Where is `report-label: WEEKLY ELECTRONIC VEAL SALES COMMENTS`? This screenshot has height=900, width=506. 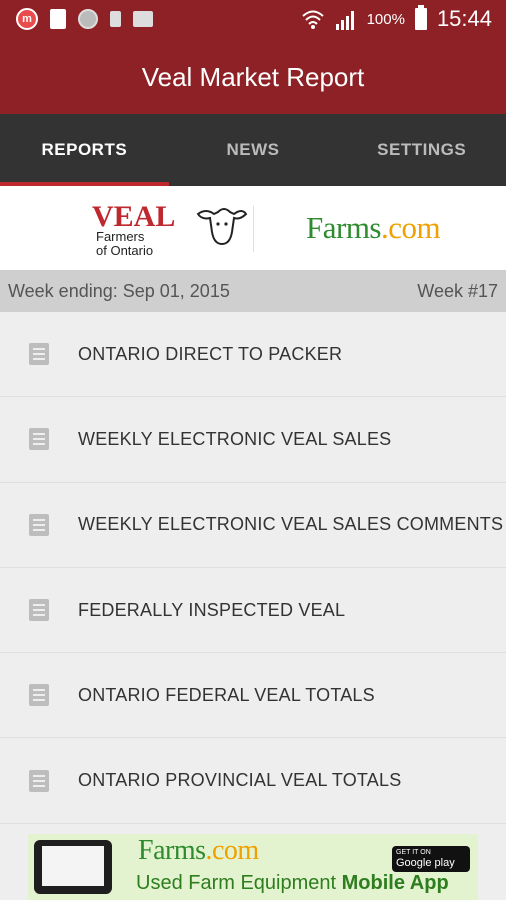
report-label: WEEKLY ELECTRONIC VEAL SALES COMMENTS is located at coordinates (291, 524).